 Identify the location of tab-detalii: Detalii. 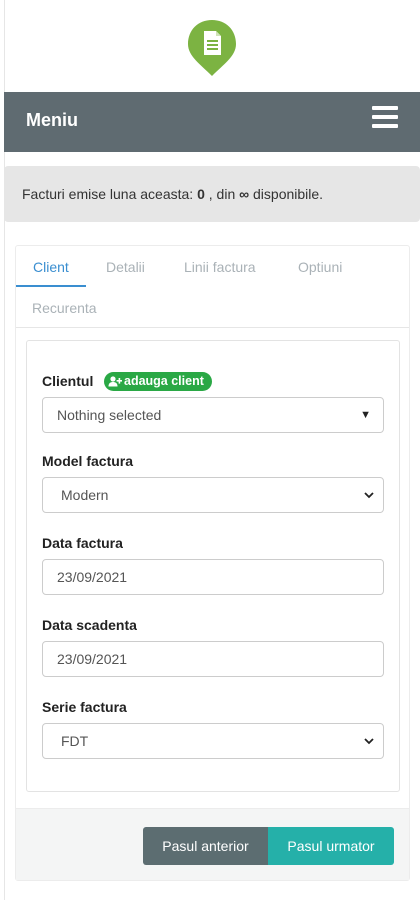
(125, 267).